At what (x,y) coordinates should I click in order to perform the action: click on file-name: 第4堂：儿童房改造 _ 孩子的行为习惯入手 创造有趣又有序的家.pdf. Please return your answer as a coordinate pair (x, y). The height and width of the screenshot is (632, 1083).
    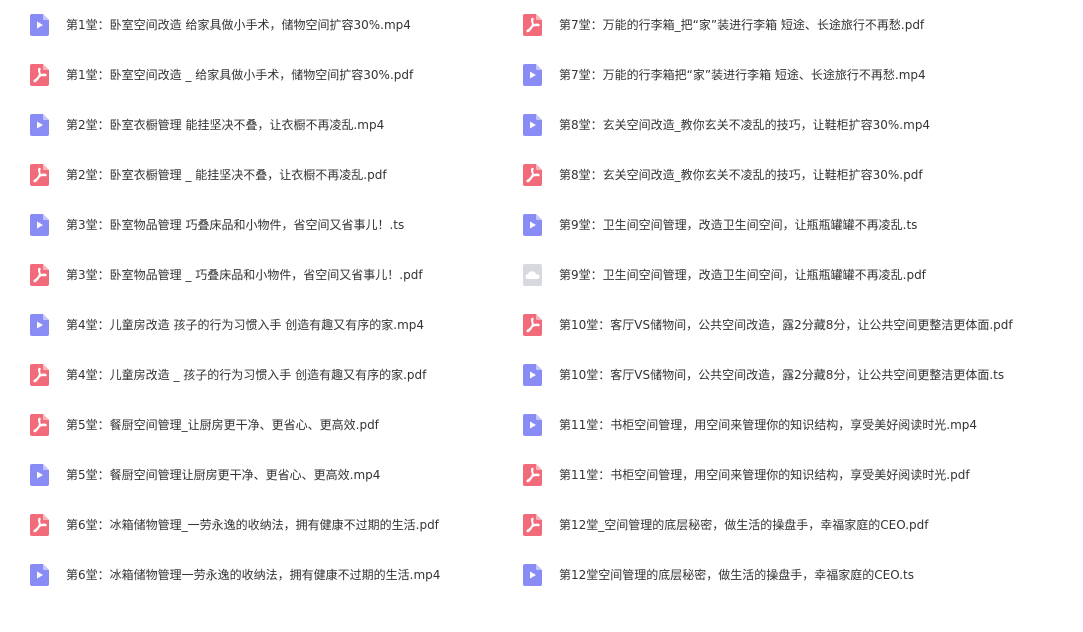
    Looking at the image, I should click on (246, 375).